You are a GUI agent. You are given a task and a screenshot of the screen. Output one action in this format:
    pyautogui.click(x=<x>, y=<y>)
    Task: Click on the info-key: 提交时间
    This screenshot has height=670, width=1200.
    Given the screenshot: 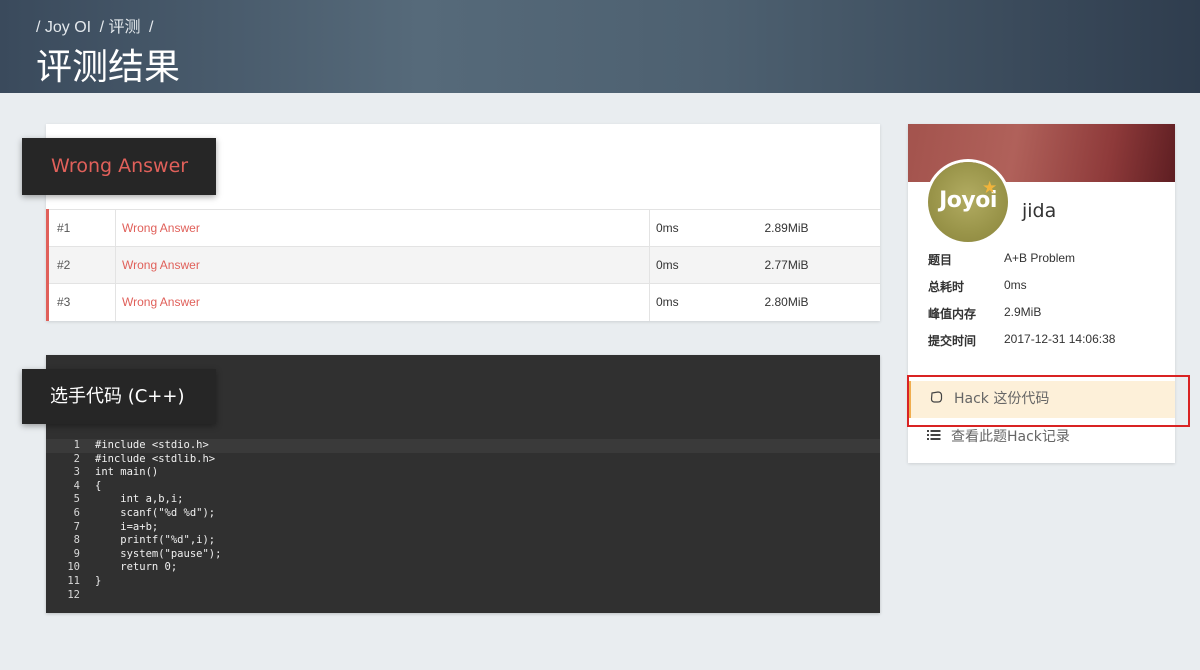 What is the action you would take?
    pyautogui.click(x=952, y=341)
    